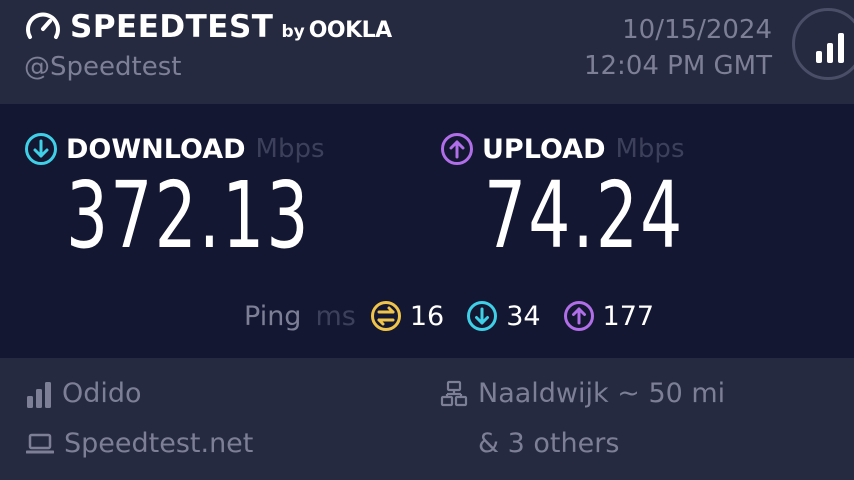 The width and height of the screenshot is (854, 480). I want to click on ping-upload-value: 177, so click(628, 316).